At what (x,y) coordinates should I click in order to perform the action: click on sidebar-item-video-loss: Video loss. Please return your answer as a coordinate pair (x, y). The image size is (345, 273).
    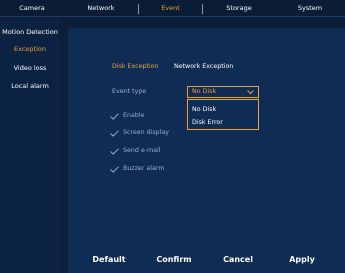
    Looking at the image, I should click on (30, 68).